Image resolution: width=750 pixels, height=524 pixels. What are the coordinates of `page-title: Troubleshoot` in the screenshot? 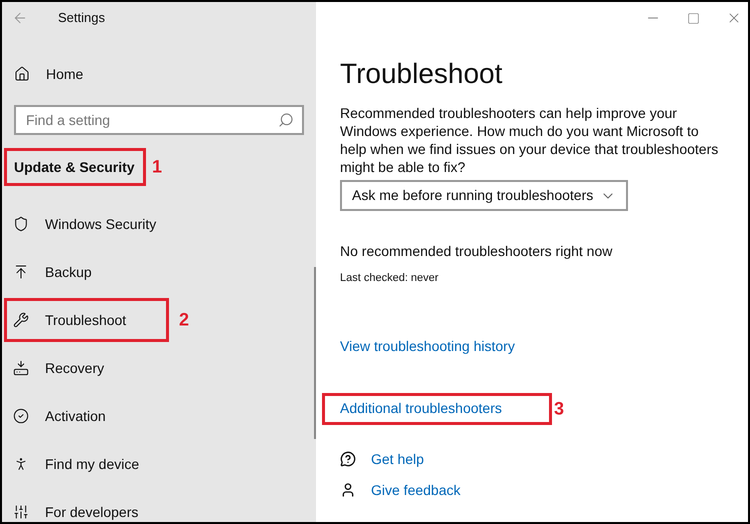 It's located at (422, 74).